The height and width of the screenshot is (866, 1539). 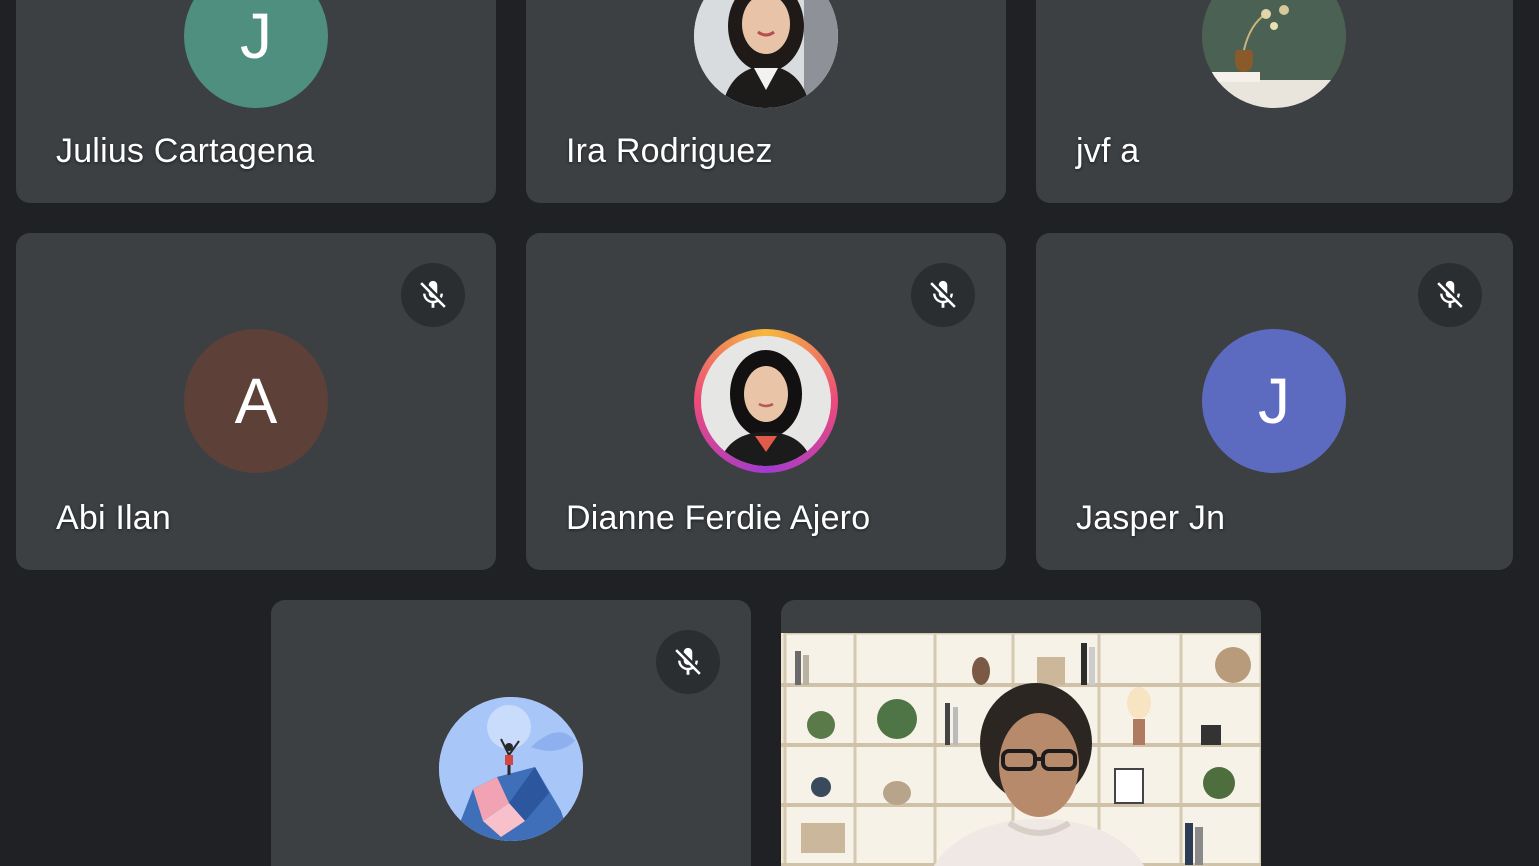 I want to click on participant-name: Jasper Jn, so click(x=1151, y=518).